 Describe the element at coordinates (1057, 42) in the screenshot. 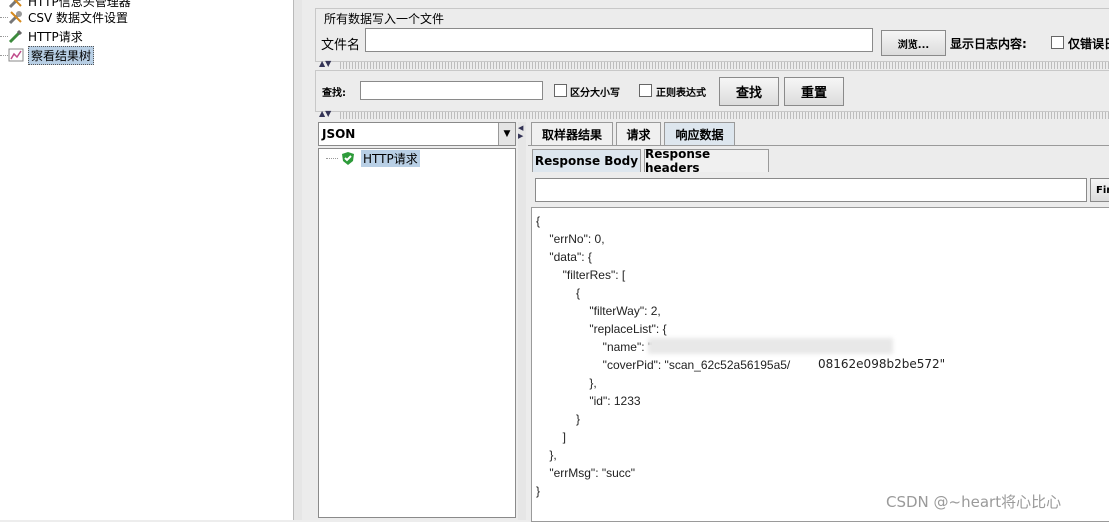

I see `errors-only-checkbox` at that location.